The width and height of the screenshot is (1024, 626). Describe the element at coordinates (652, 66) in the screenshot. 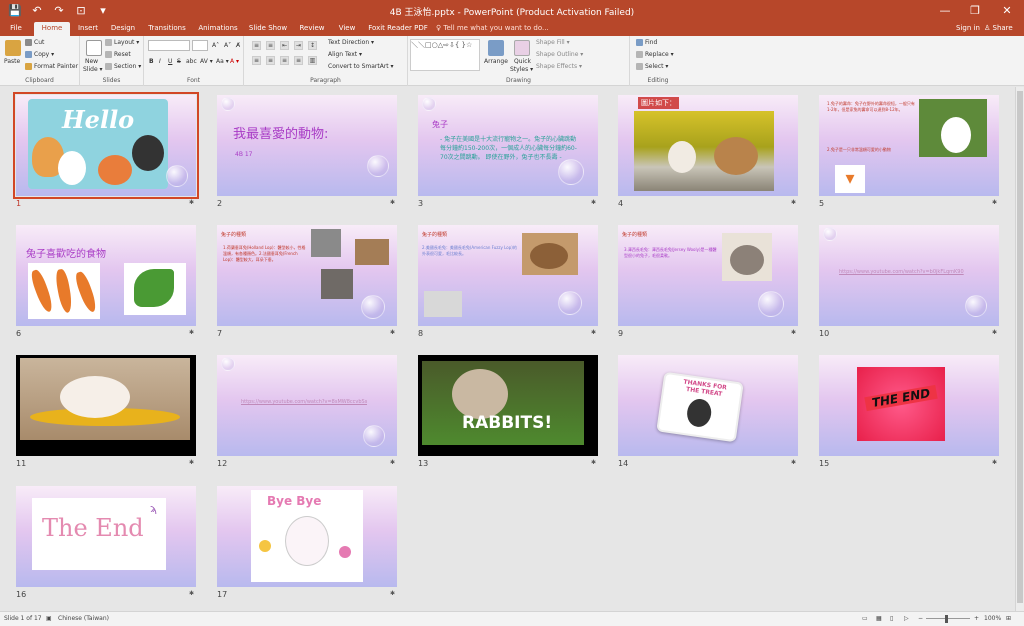

I see `select-button: Select ▾` at that location.